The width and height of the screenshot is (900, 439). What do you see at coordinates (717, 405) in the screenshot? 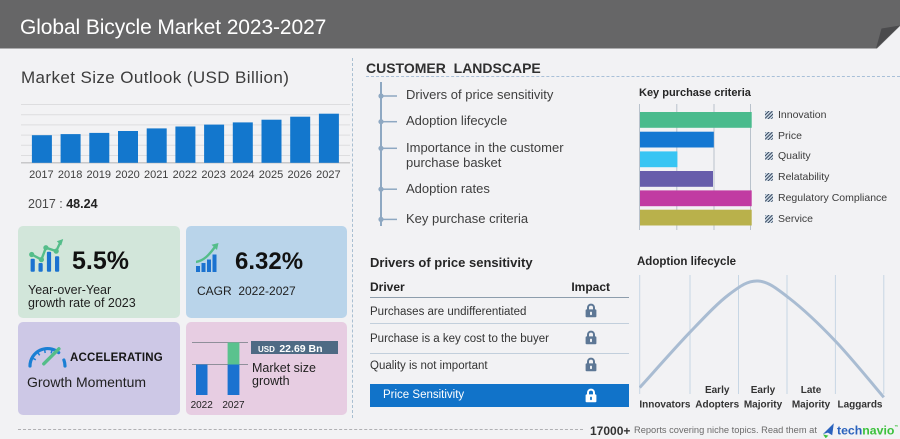
I see `svg-text: Adopters` at bounding box center [717, 405].